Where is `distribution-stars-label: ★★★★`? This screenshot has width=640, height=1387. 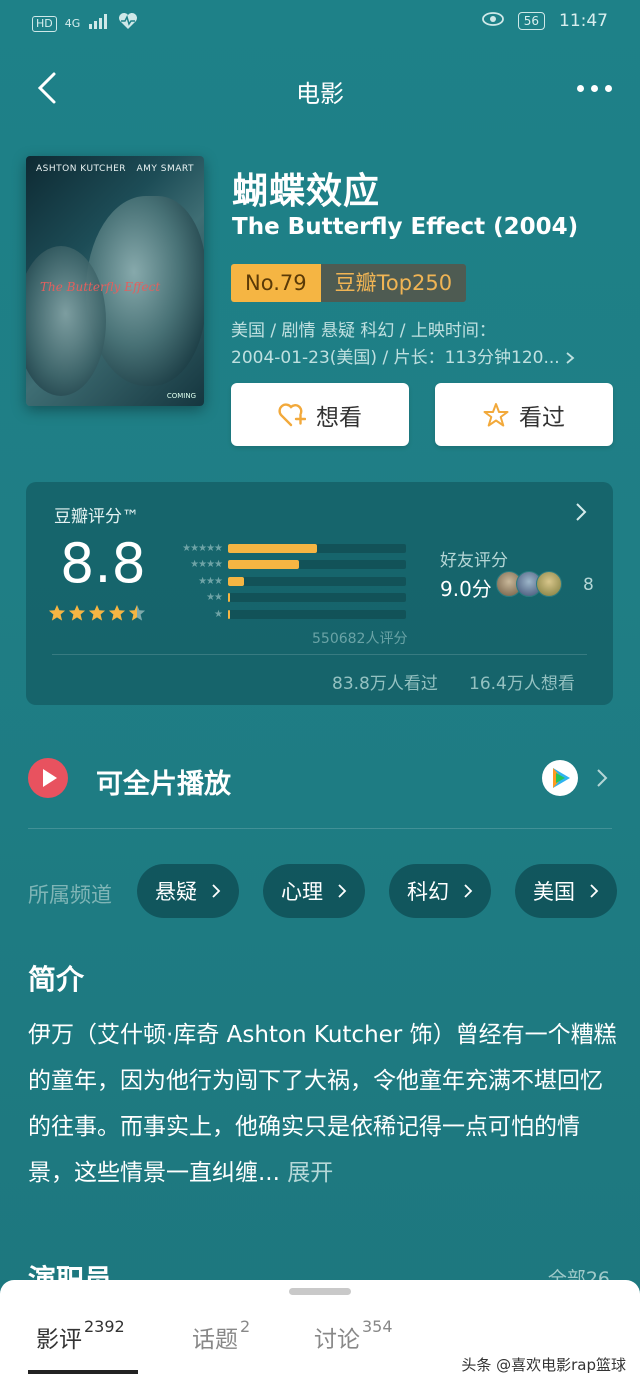 distribution-stars-label: ★★★★ is located at coordinates (206, 564).